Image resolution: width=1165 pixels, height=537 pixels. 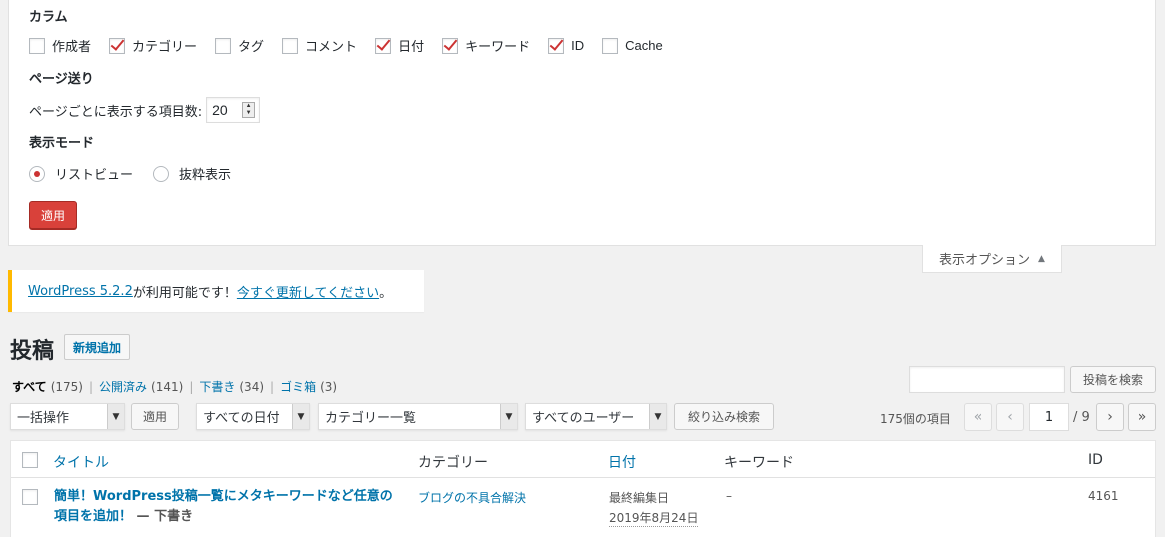 What do you see at coordinates (1049, 417) in the screenshot?
I see `current-page-input: 1` at bounding box center [1049, 417].